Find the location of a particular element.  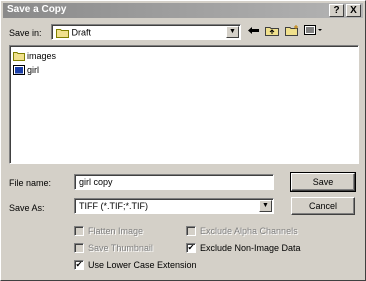

close-icon: X is located at coordinates (353, 10).